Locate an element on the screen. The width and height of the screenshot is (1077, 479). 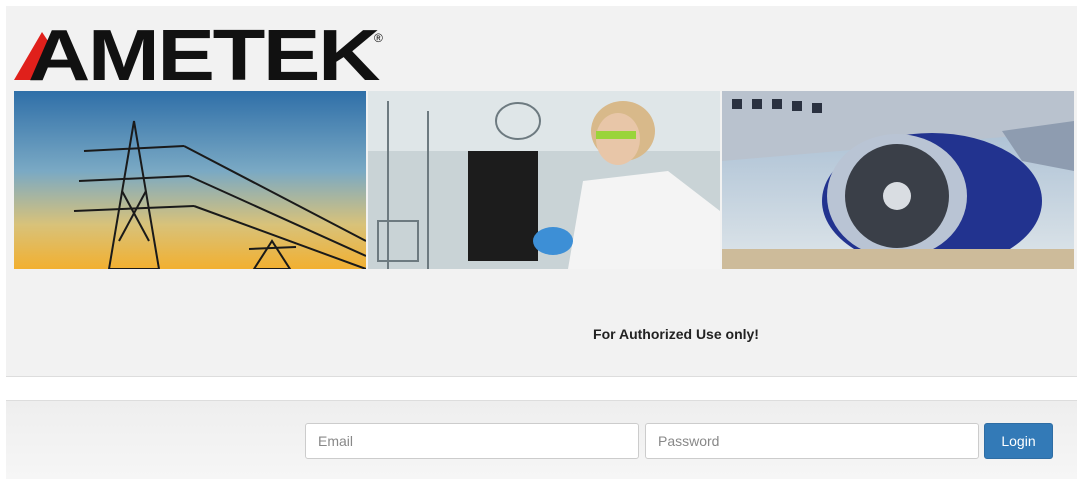
logo-text: AMETEK is located at coordinates (204, 52).